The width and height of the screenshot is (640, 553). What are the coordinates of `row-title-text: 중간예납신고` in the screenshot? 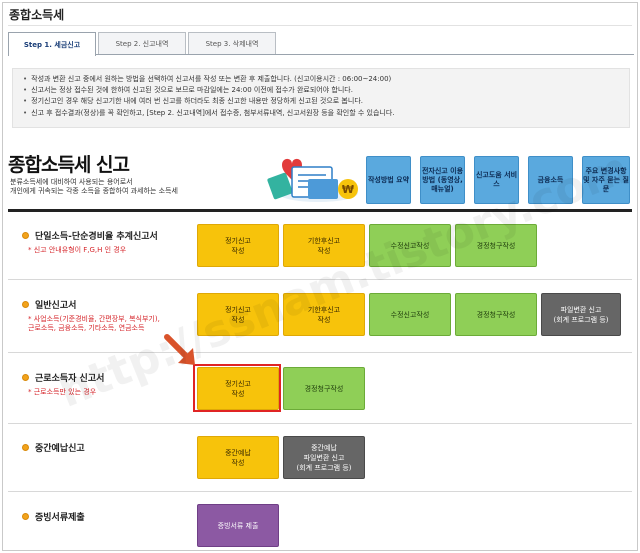 It's located at (60, 449).